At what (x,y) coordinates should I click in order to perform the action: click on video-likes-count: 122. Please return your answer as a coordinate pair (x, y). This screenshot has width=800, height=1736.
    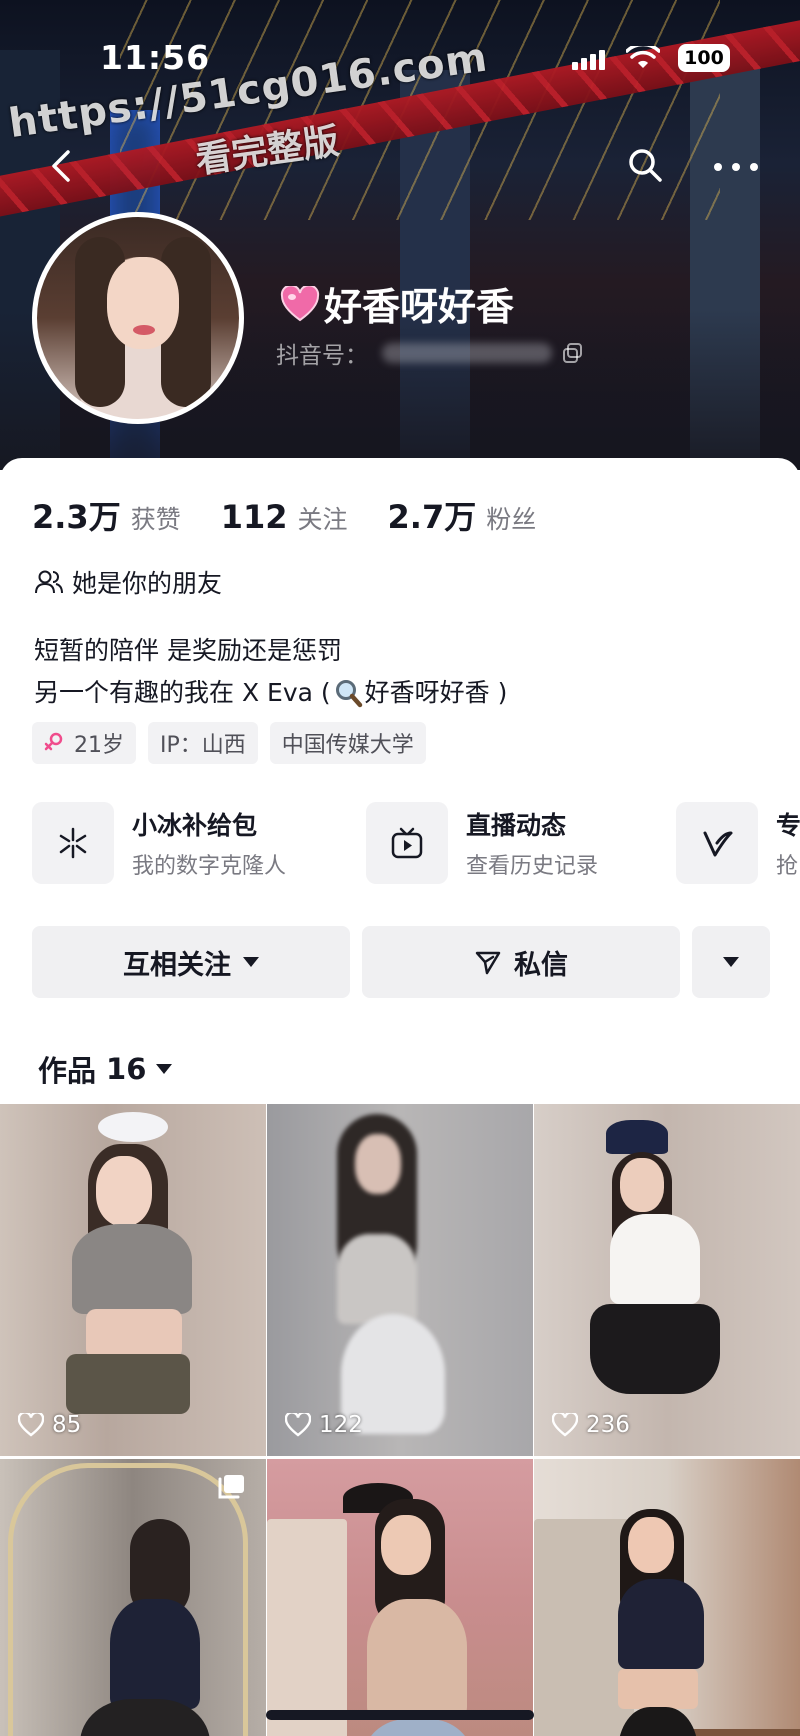
    Looking at the image, I should click on (341, 1425).